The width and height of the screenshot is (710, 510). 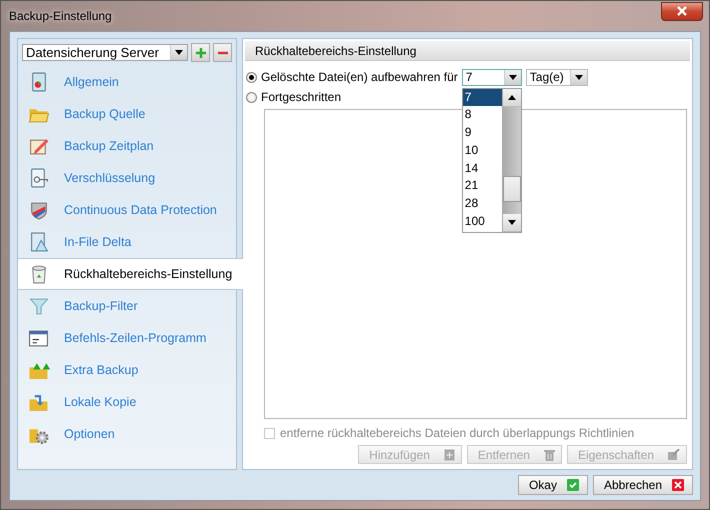 What do you see at coordinates (39, 402) in the screenshot?
I see `folder-arrow-icon` at bounding box center [39, 402].